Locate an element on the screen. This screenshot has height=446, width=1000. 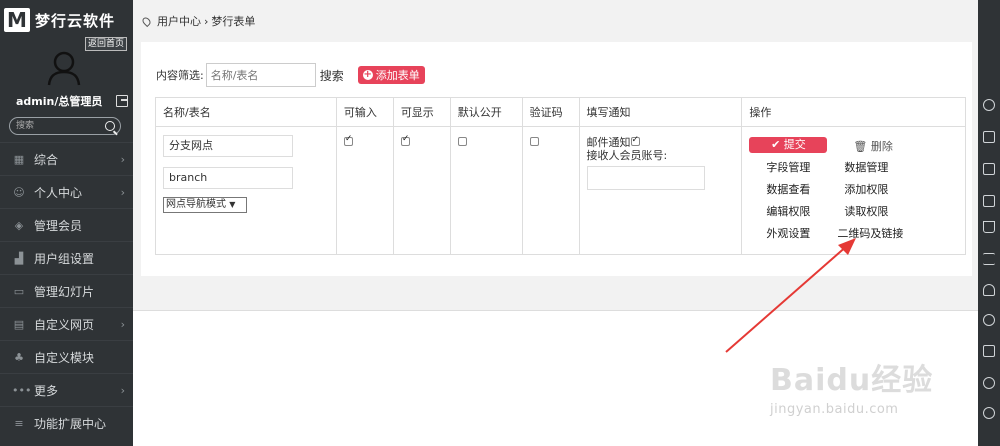
layers-icon: ◈ is located at coordinates (19, 225).